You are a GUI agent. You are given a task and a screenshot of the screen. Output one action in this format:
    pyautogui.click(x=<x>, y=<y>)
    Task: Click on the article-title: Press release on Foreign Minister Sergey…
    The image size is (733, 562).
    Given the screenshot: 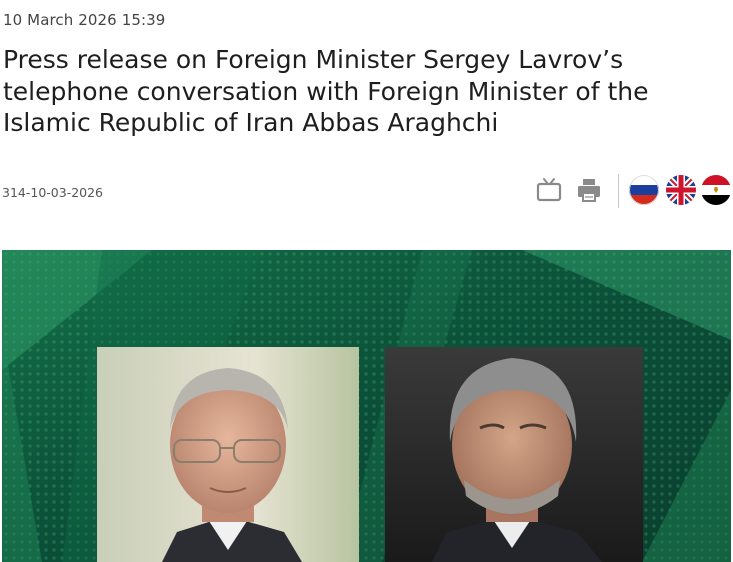 What is the action you would take?
    pyautogui.click(x=326, y=91)
    